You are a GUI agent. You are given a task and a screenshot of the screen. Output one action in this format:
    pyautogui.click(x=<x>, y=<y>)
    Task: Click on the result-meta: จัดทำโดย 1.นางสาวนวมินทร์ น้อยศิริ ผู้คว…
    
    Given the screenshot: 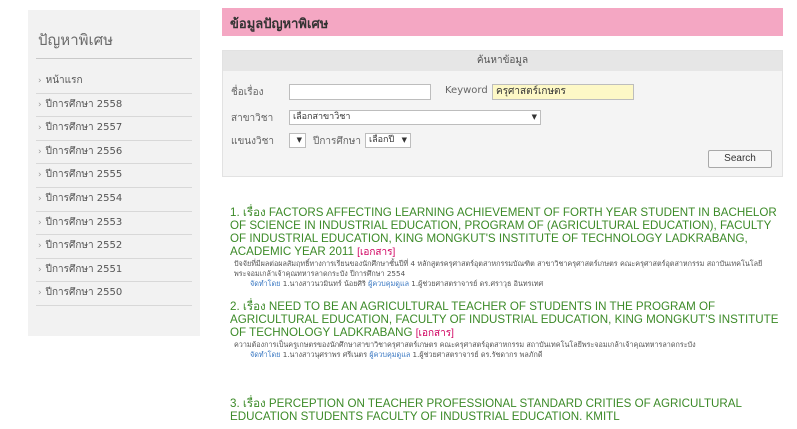 What is the action you would take?
    pyautogui.click(x=507, y=284)
    